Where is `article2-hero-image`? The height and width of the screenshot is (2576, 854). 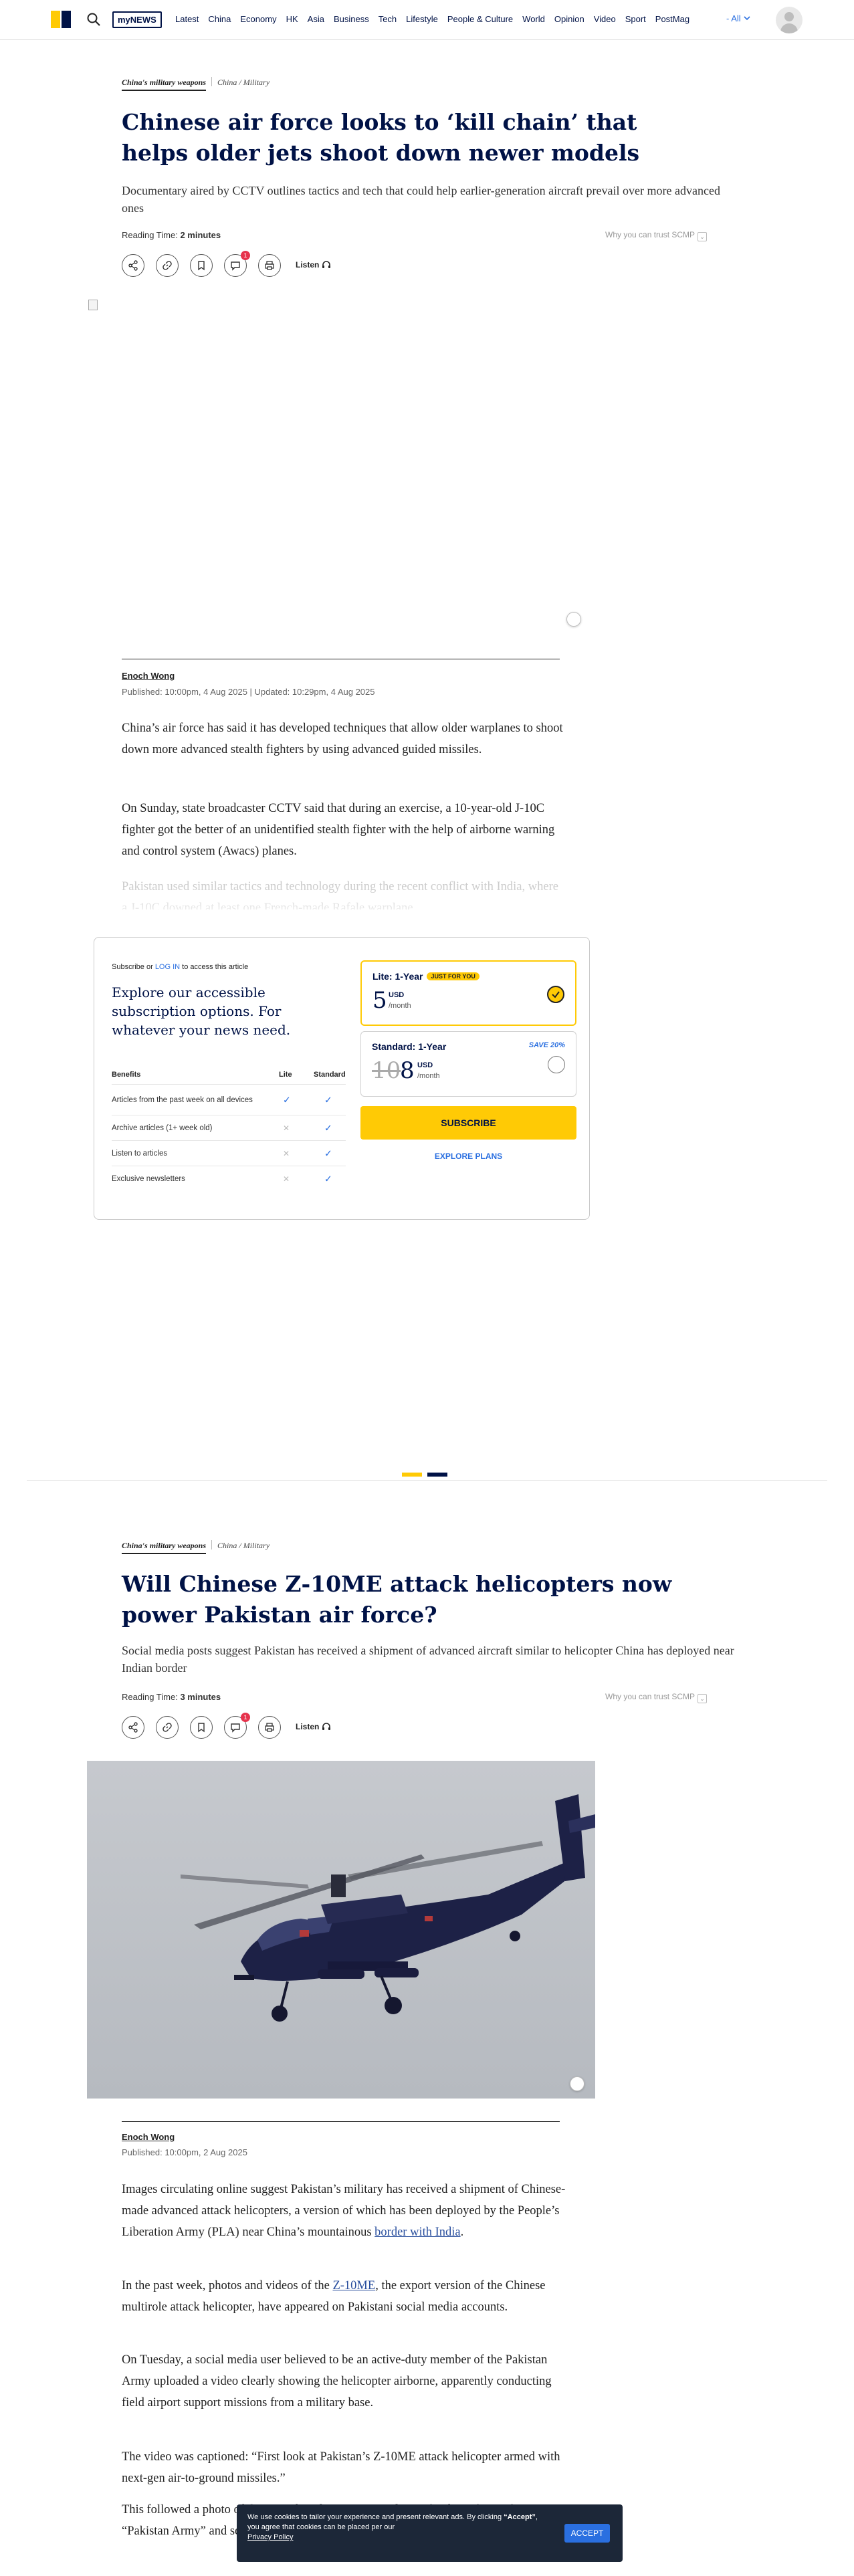
article2-hero-image is located at coordinates (341, 1930).